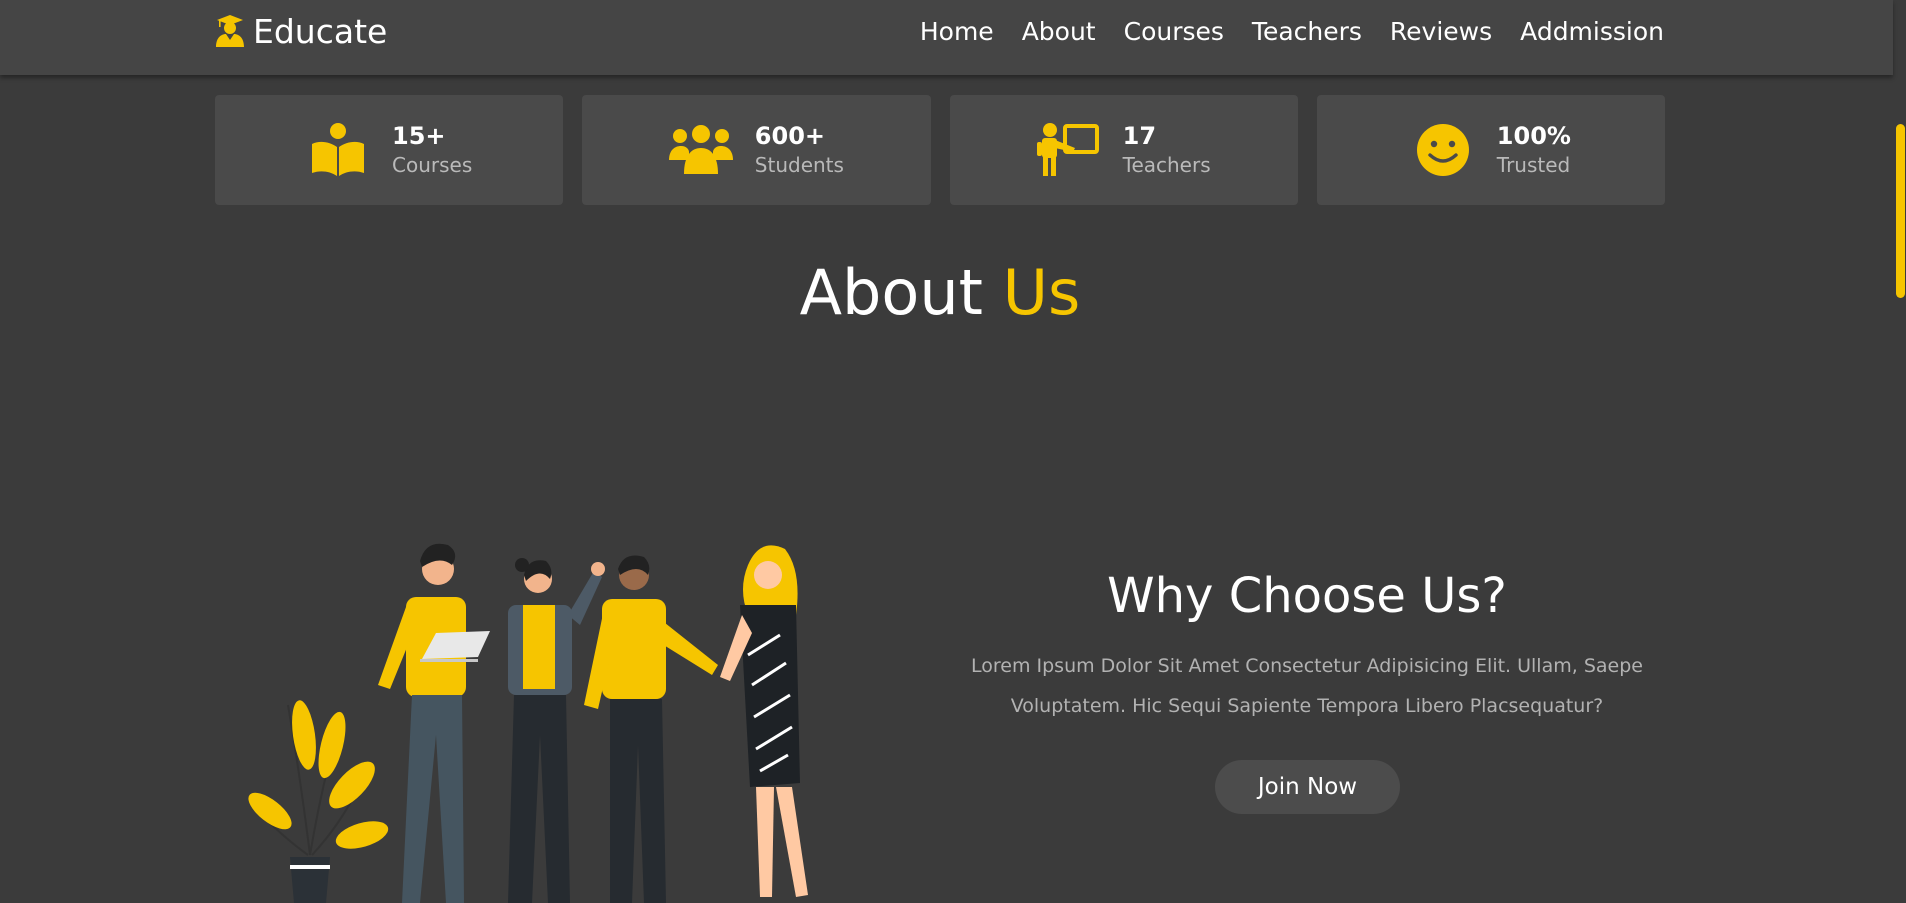  Describe the element at coordinates (1139, 136) in the screenshot. I see `stat-value: 17` at that location.